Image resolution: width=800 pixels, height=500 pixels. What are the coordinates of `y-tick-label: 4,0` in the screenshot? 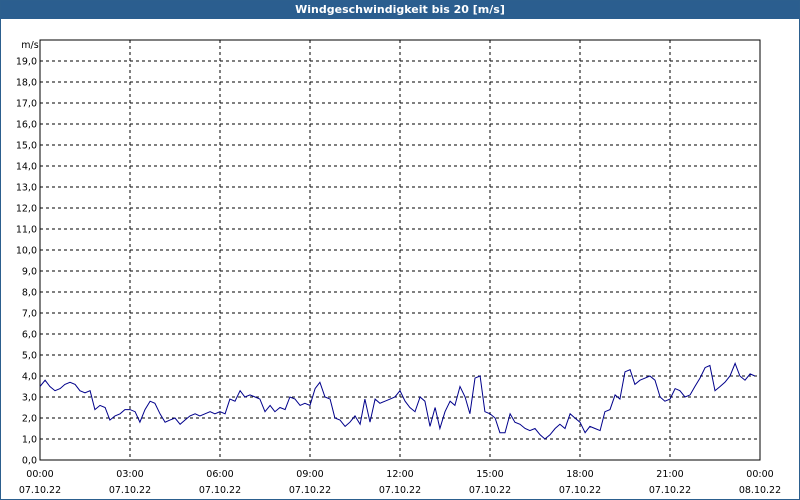 It's located at (29, 377).